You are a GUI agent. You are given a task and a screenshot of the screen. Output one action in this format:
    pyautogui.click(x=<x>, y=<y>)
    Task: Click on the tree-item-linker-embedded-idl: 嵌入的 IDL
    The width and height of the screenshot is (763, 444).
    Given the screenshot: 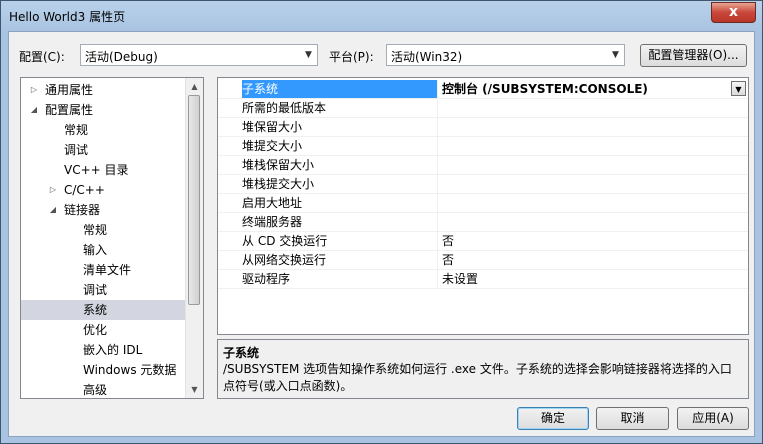 What is the action you would take?
    pyautogui.click(x=104, y=350)
    